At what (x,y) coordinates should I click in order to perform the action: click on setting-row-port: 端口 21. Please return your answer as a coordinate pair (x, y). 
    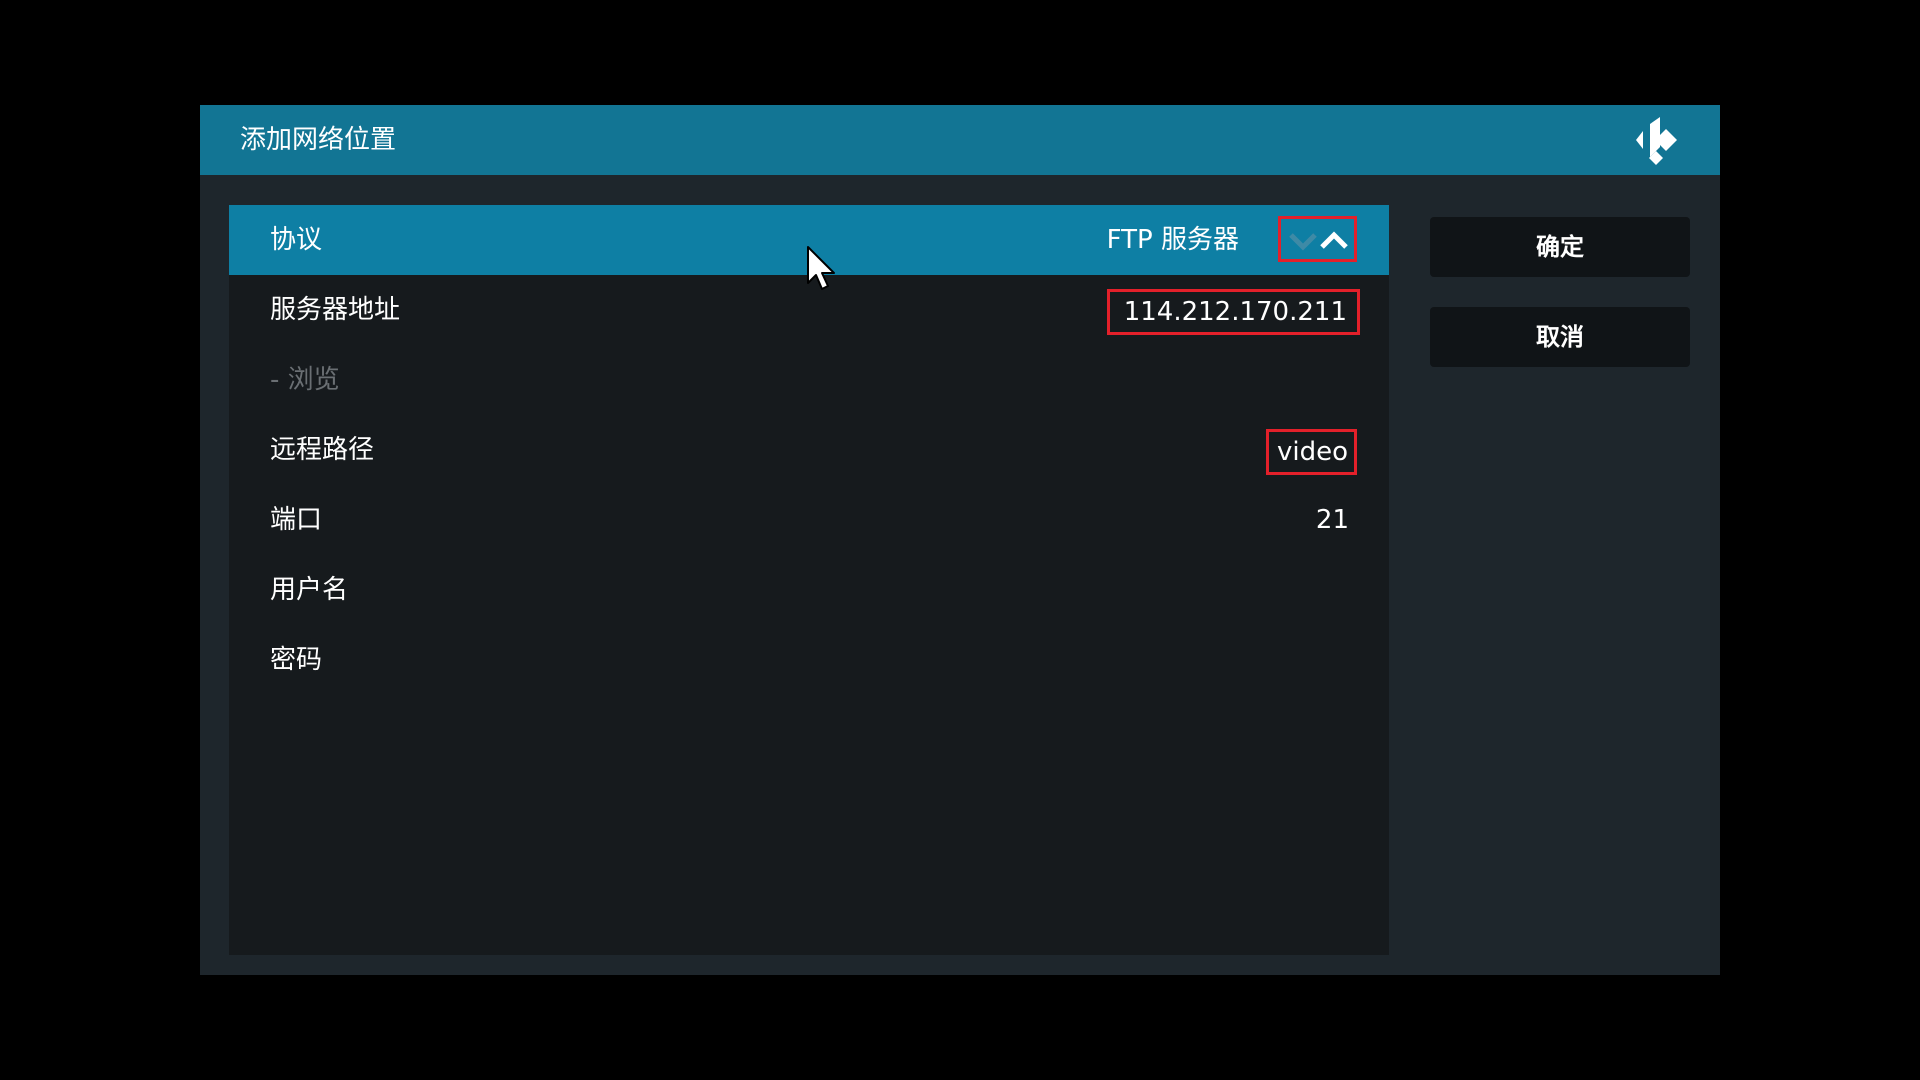
    Looking at the image, I should click on (809, 520).